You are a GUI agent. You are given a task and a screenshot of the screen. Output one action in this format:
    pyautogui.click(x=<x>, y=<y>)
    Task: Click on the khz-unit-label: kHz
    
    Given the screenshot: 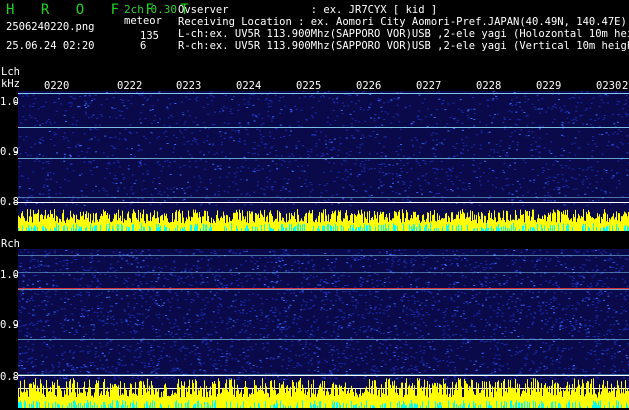 What is the action you would take?
    pyautogui.click(x=10, y=84)
    